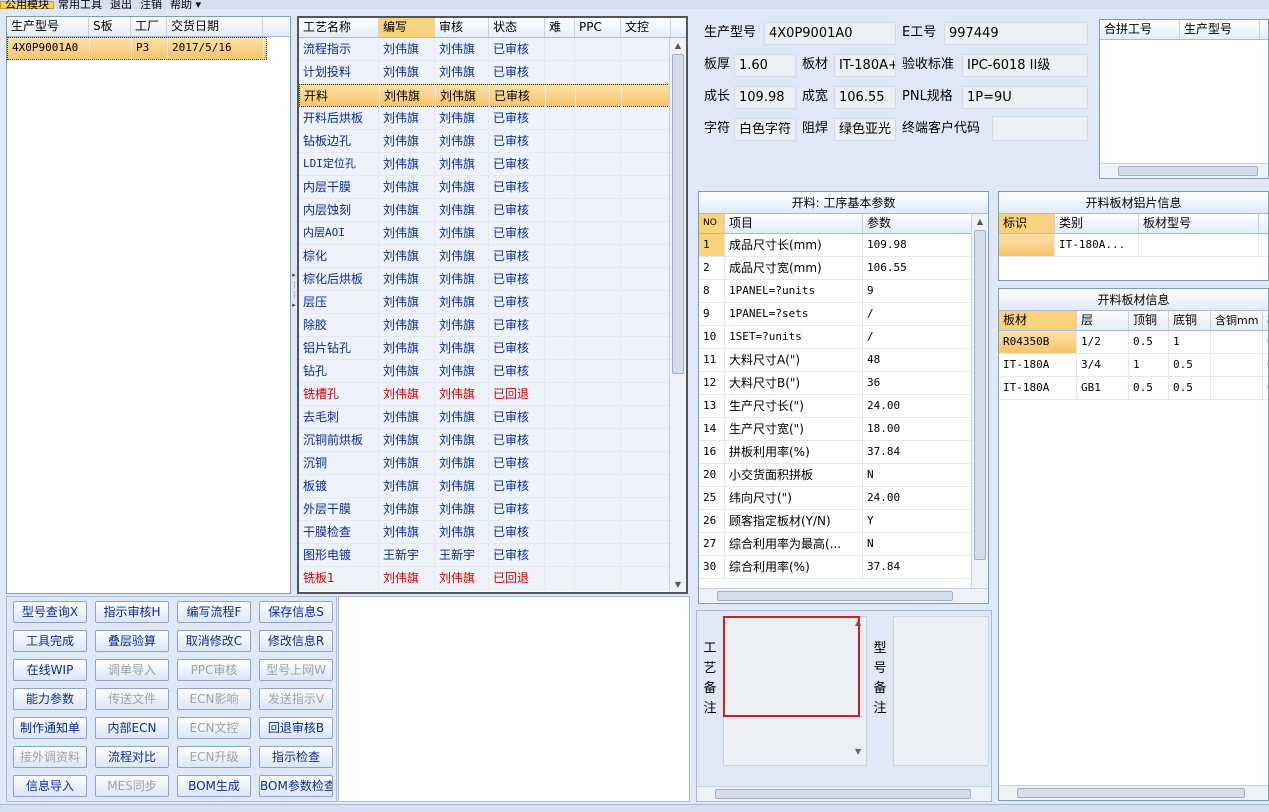  What do you see at coordinates (296, 670) in the screenshot?
I see `action-button: 型号上网W` at bounding box center [296, 670].